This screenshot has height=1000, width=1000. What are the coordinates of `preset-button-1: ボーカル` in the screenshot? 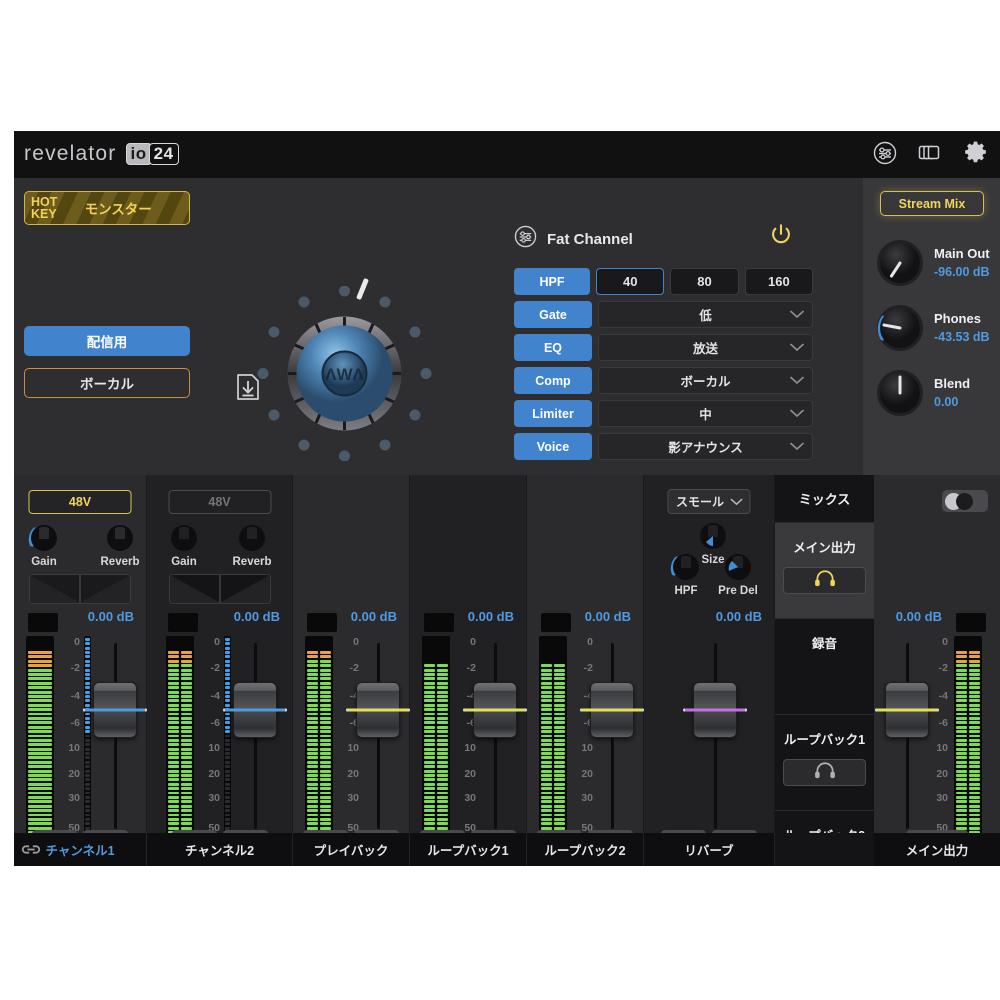 It's located at (107, 383).